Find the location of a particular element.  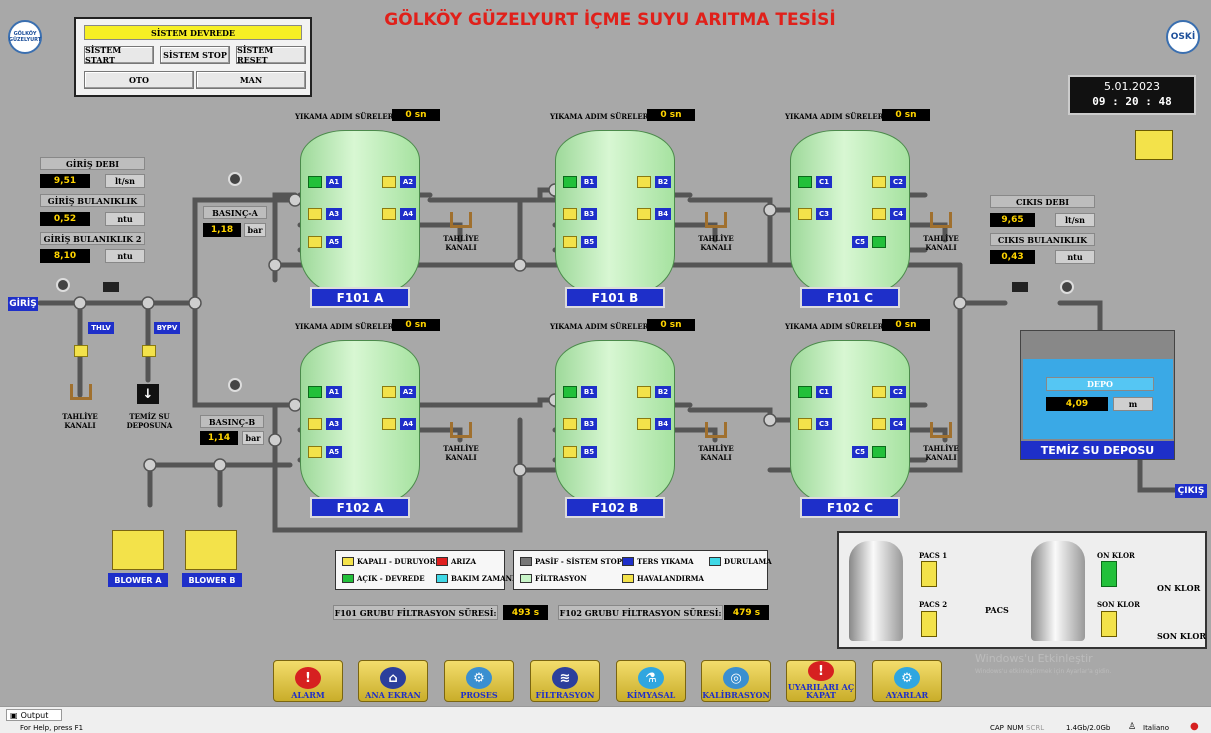

valve-label: C1 is located at coordinates (824, 392).